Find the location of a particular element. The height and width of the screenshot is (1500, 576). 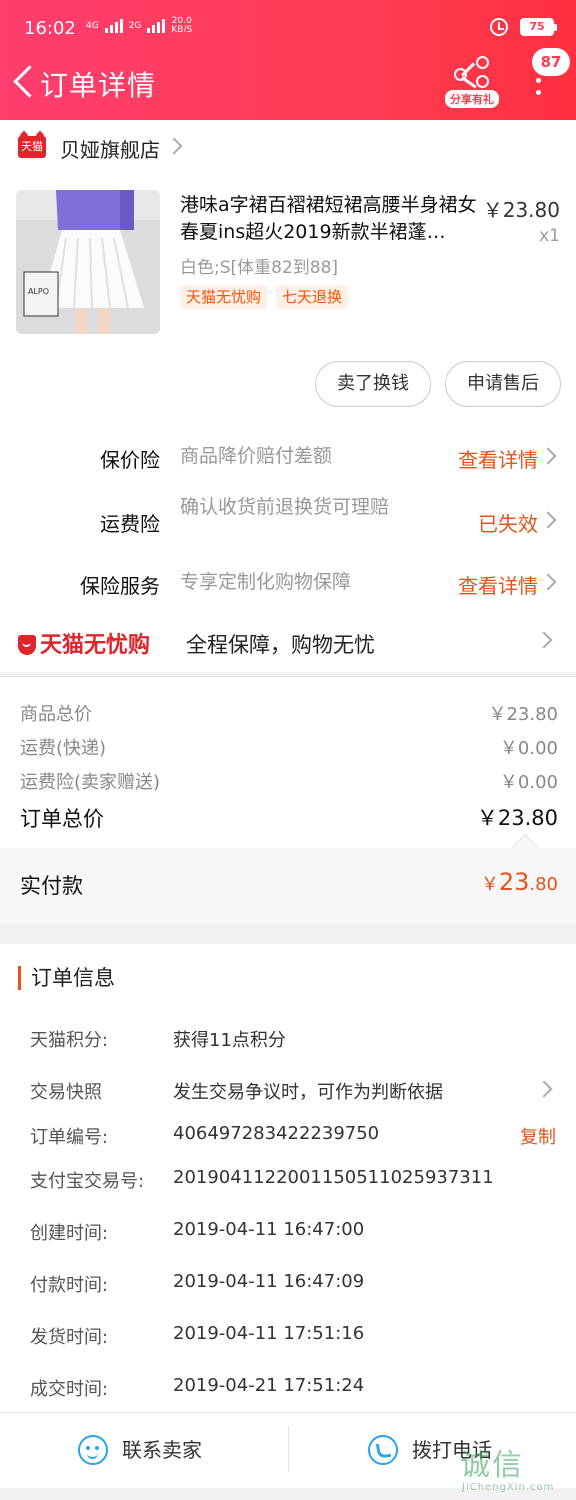

info-value: 2019-04-11 16:47:09 is located at coordinates (269, 1281).